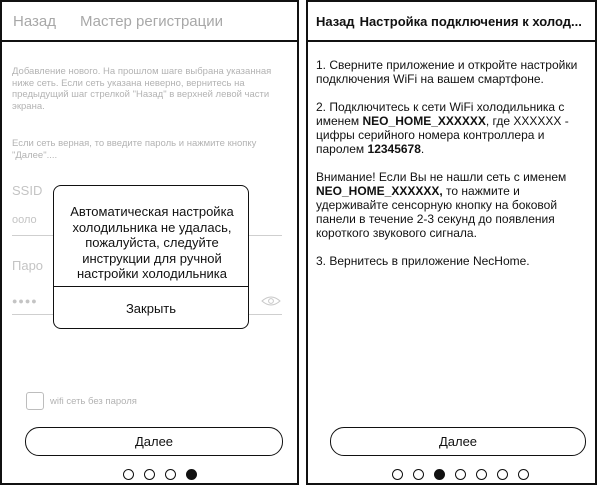 The width and height of the screenshot is (597, 485). I want to click on page-title: Мастер регистрации, so click(151, 21).